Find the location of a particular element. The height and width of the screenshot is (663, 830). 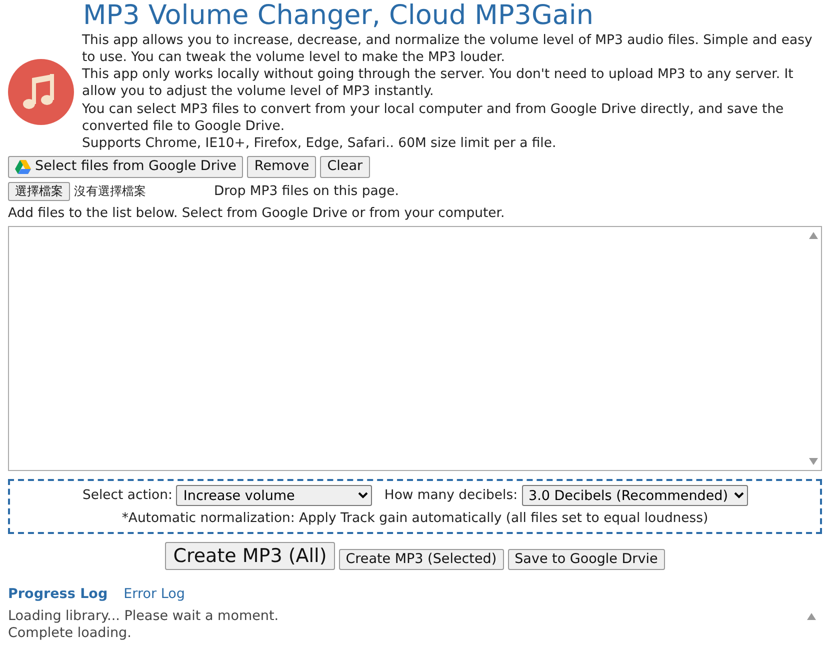

music-note-icon is located at coordinates (41, 92).